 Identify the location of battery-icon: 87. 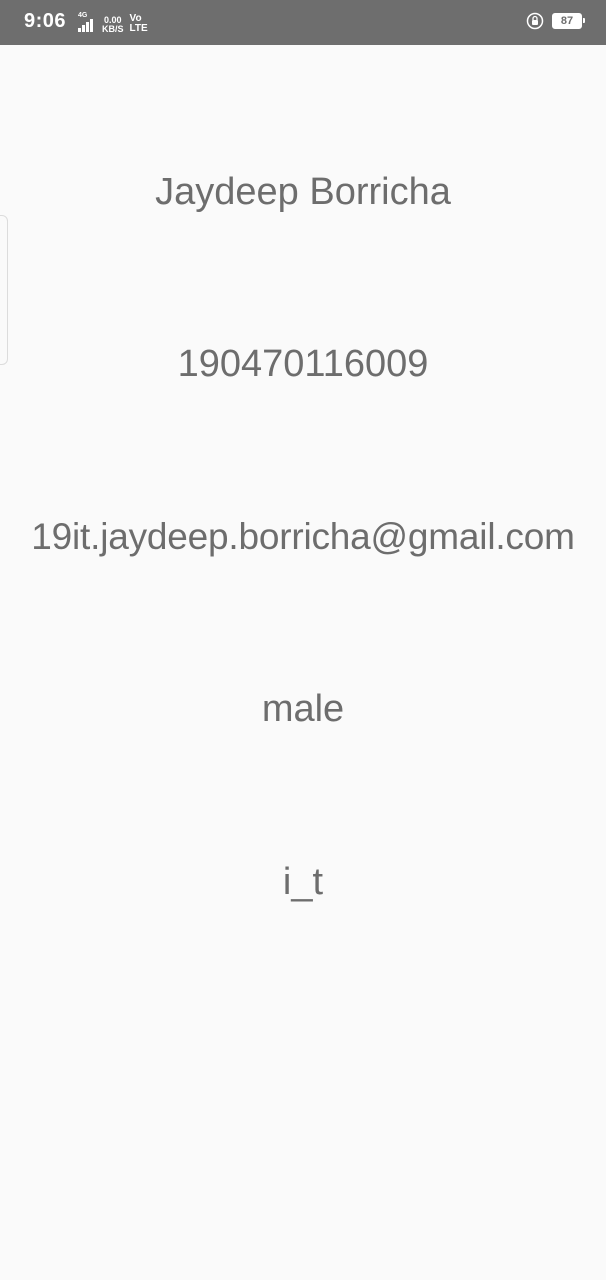
(568, 21).